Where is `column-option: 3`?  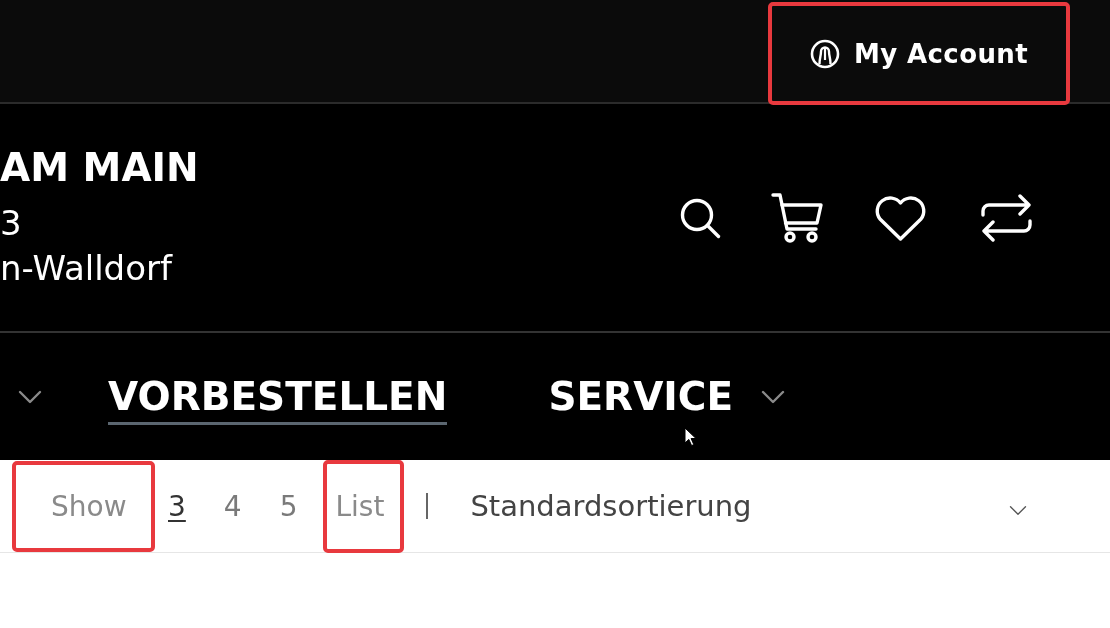
column-option: 3 is located at coordinates (177, 506).